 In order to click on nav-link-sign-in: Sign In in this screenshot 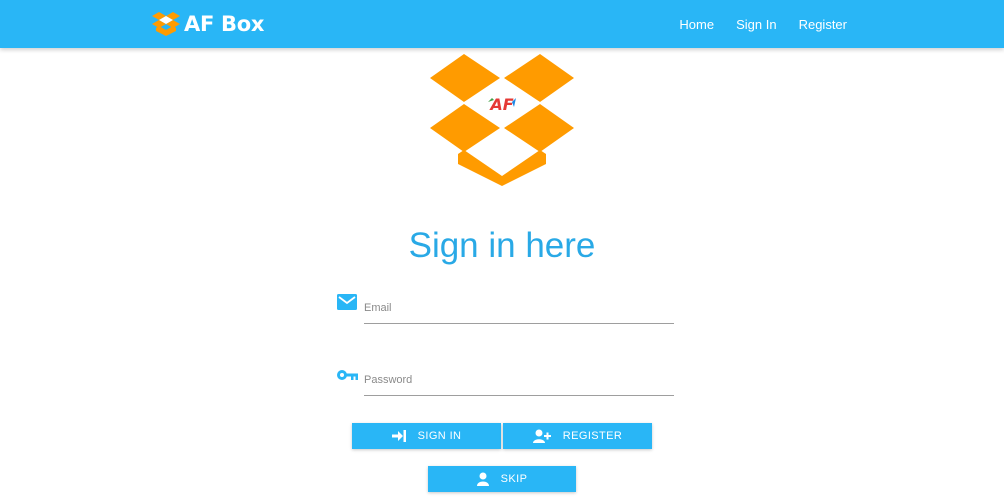, I will do `click(756, 24)`.